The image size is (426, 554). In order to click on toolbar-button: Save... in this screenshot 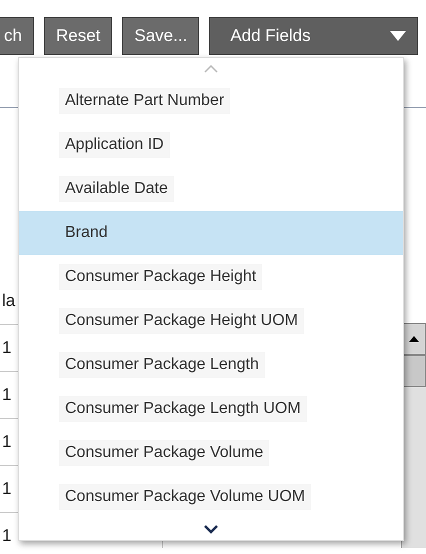, I will do `click(161, 36)`.